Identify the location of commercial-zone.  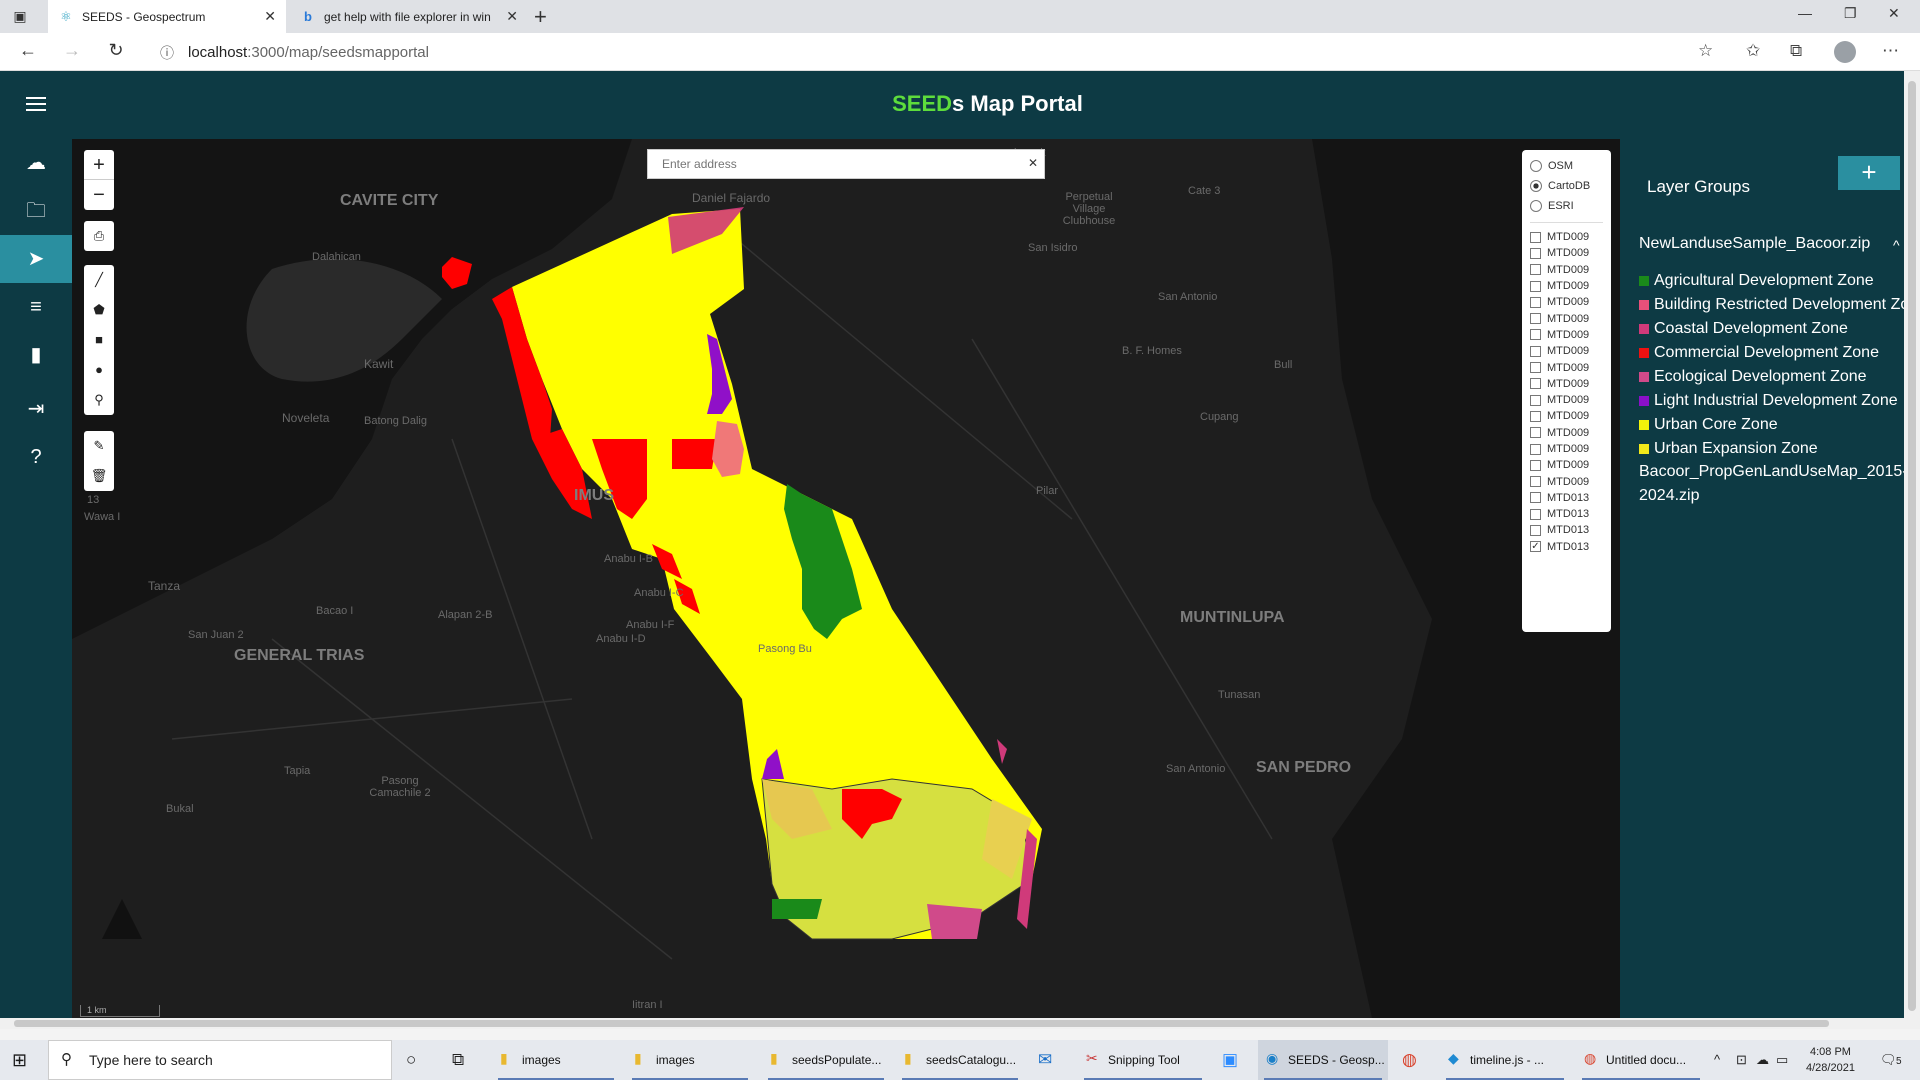
(694, 454).